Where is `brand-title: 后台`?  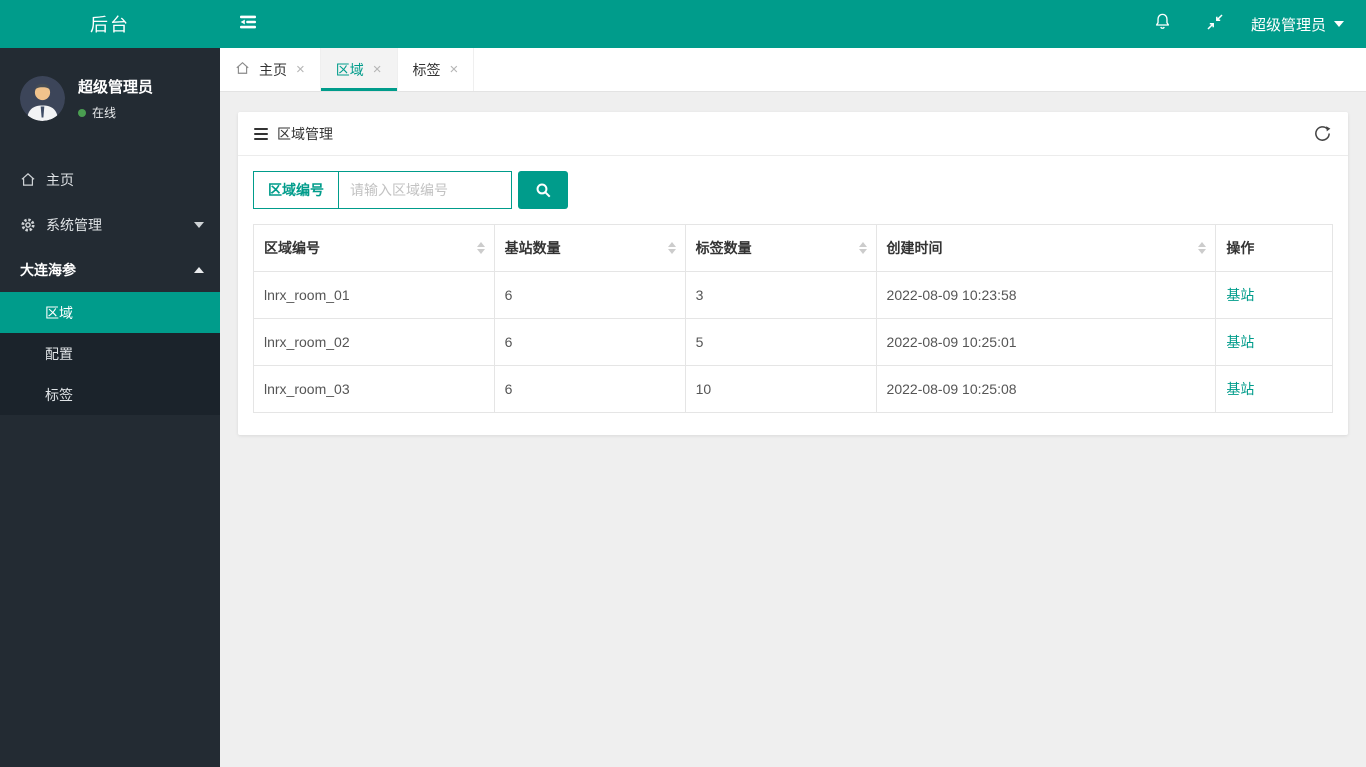
brand-title: 后台 is located at coordinates (110, 25).